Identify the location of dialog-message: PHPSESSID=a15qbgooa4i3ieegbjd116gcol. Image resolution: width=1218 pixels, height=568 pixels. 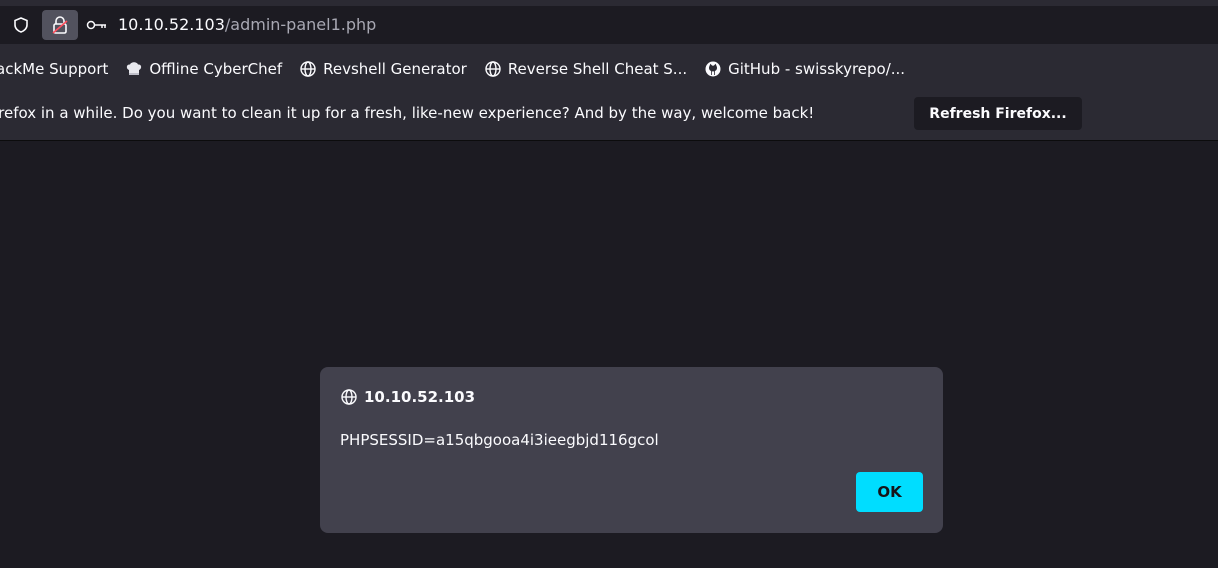
(499, 440).